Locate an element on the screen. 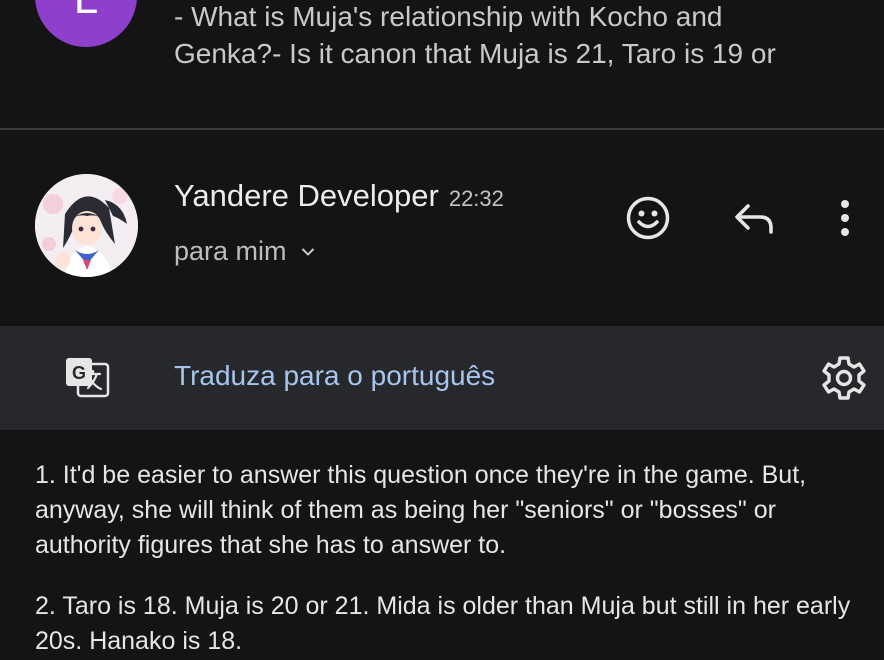  sender-avatar is located at coordinates (86, 225).